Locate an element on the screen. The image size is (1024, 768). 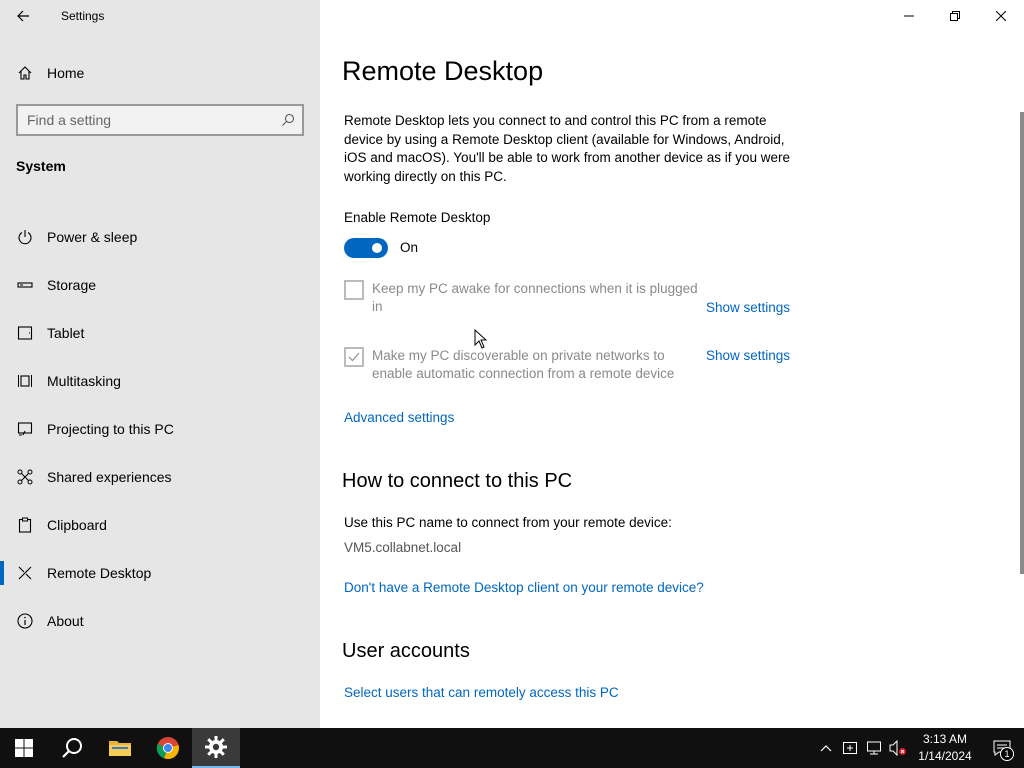
info-icon is located at coordinates (25, 621).